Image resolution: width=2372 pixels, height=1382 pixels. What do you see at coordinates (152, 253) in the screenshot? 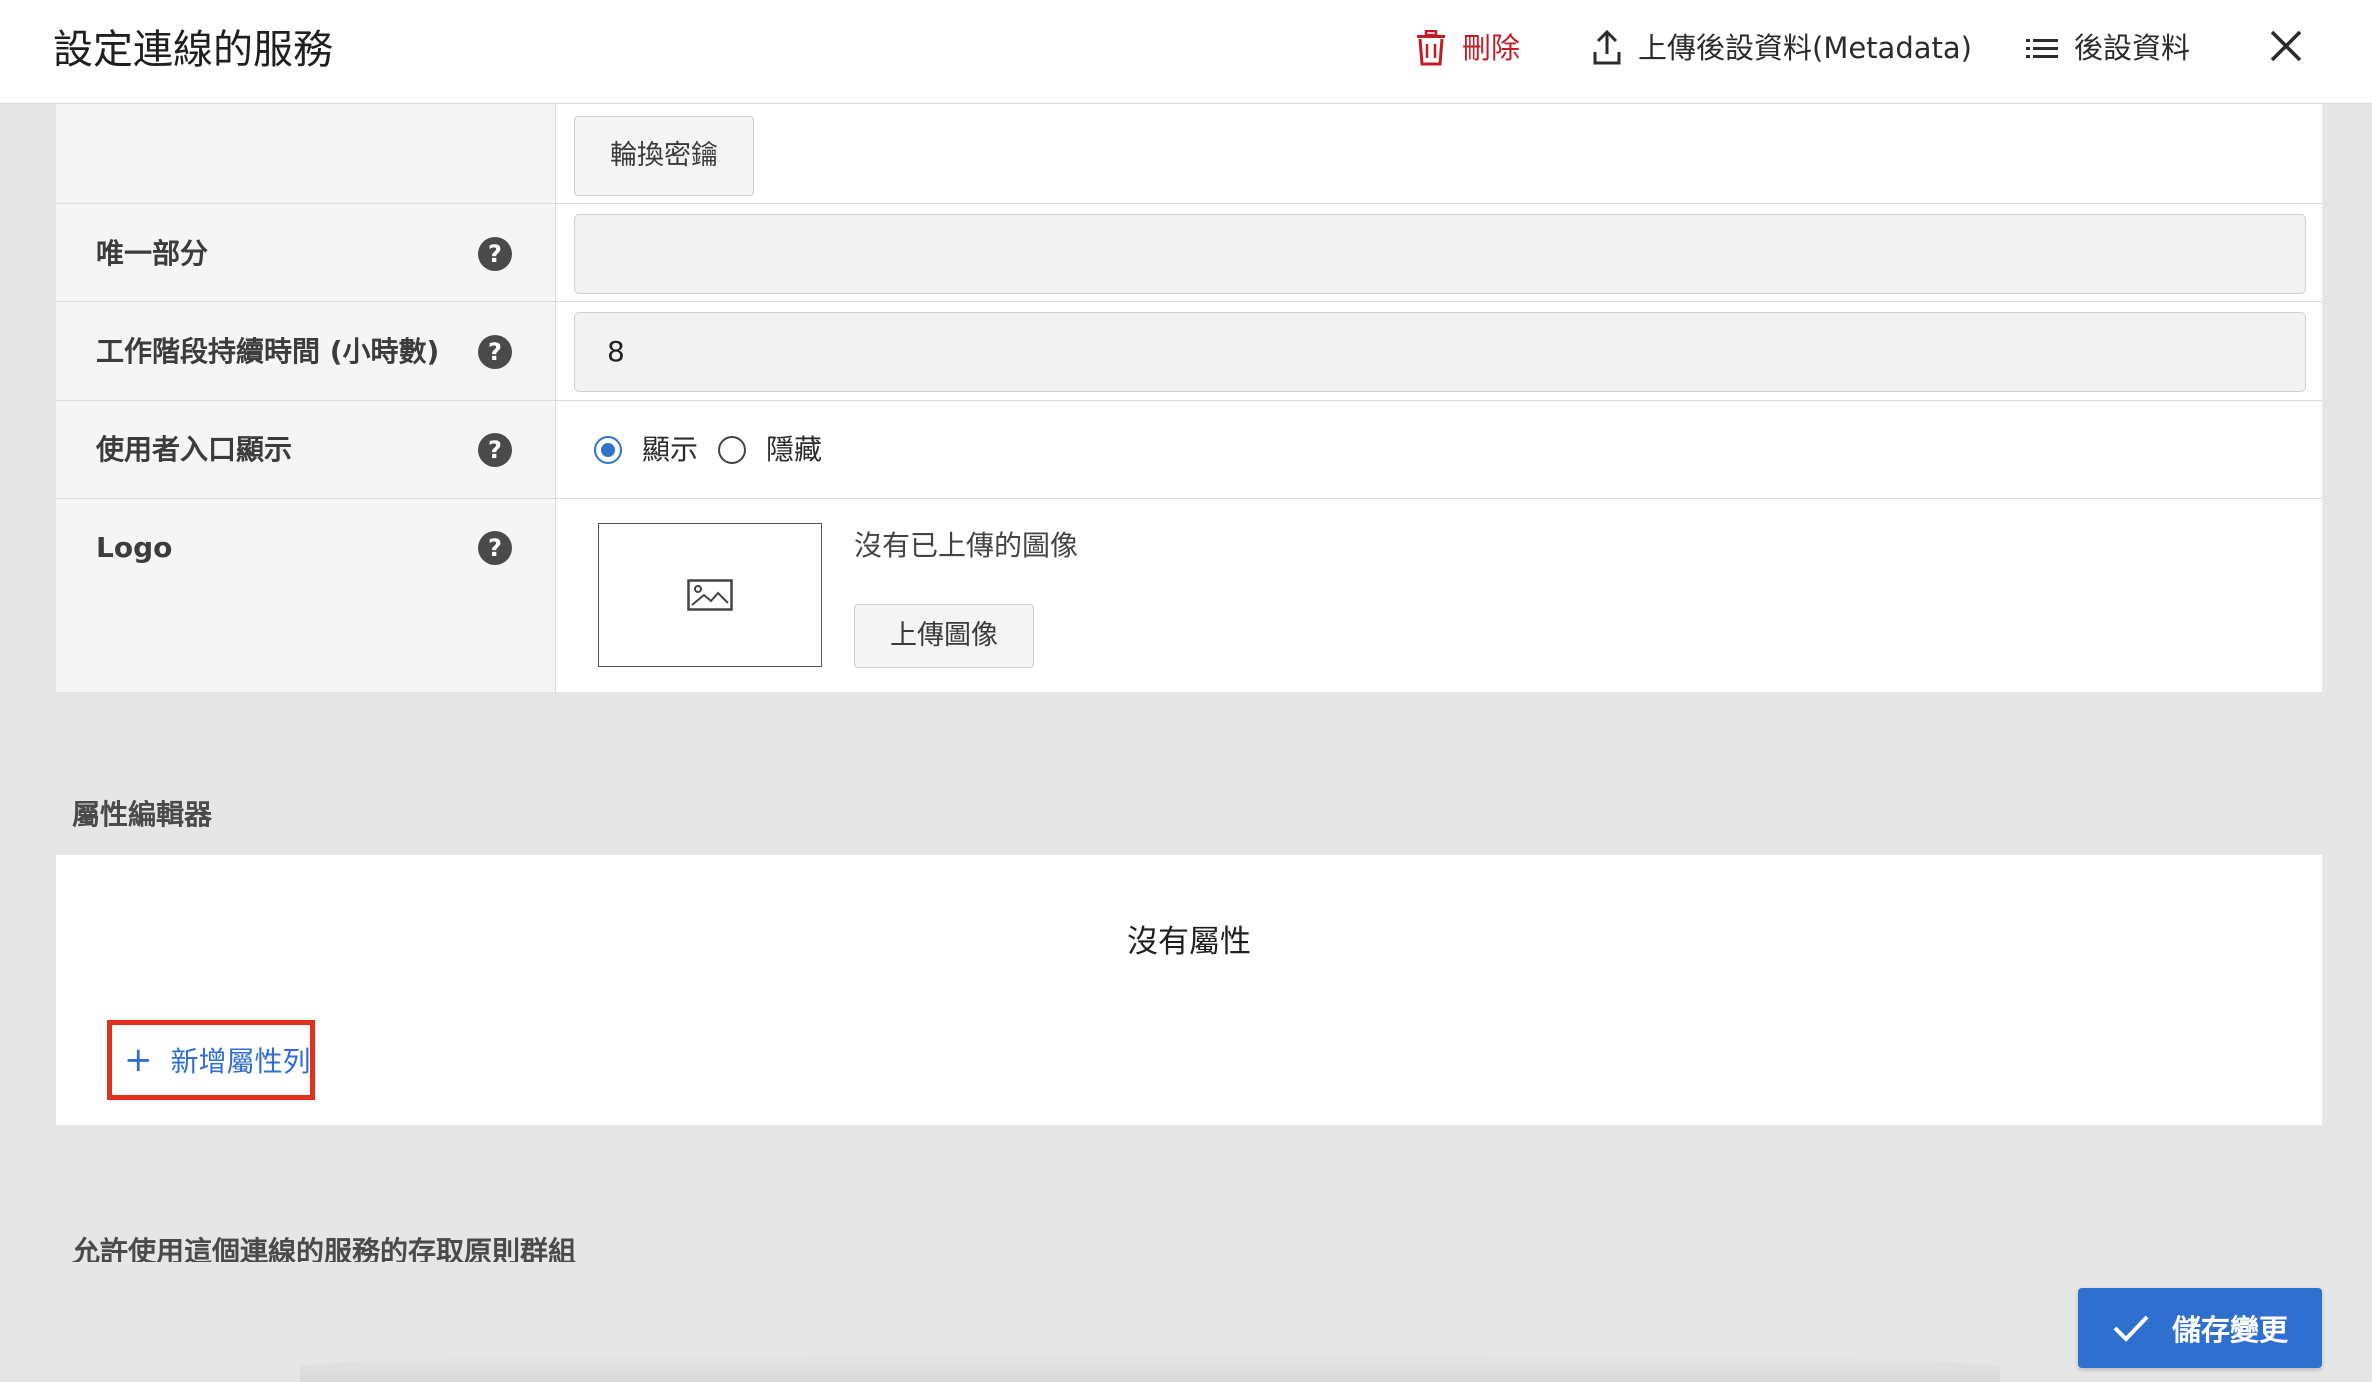
I see `unique-part-label: 唯一部分` at bounding box center [152, 253].